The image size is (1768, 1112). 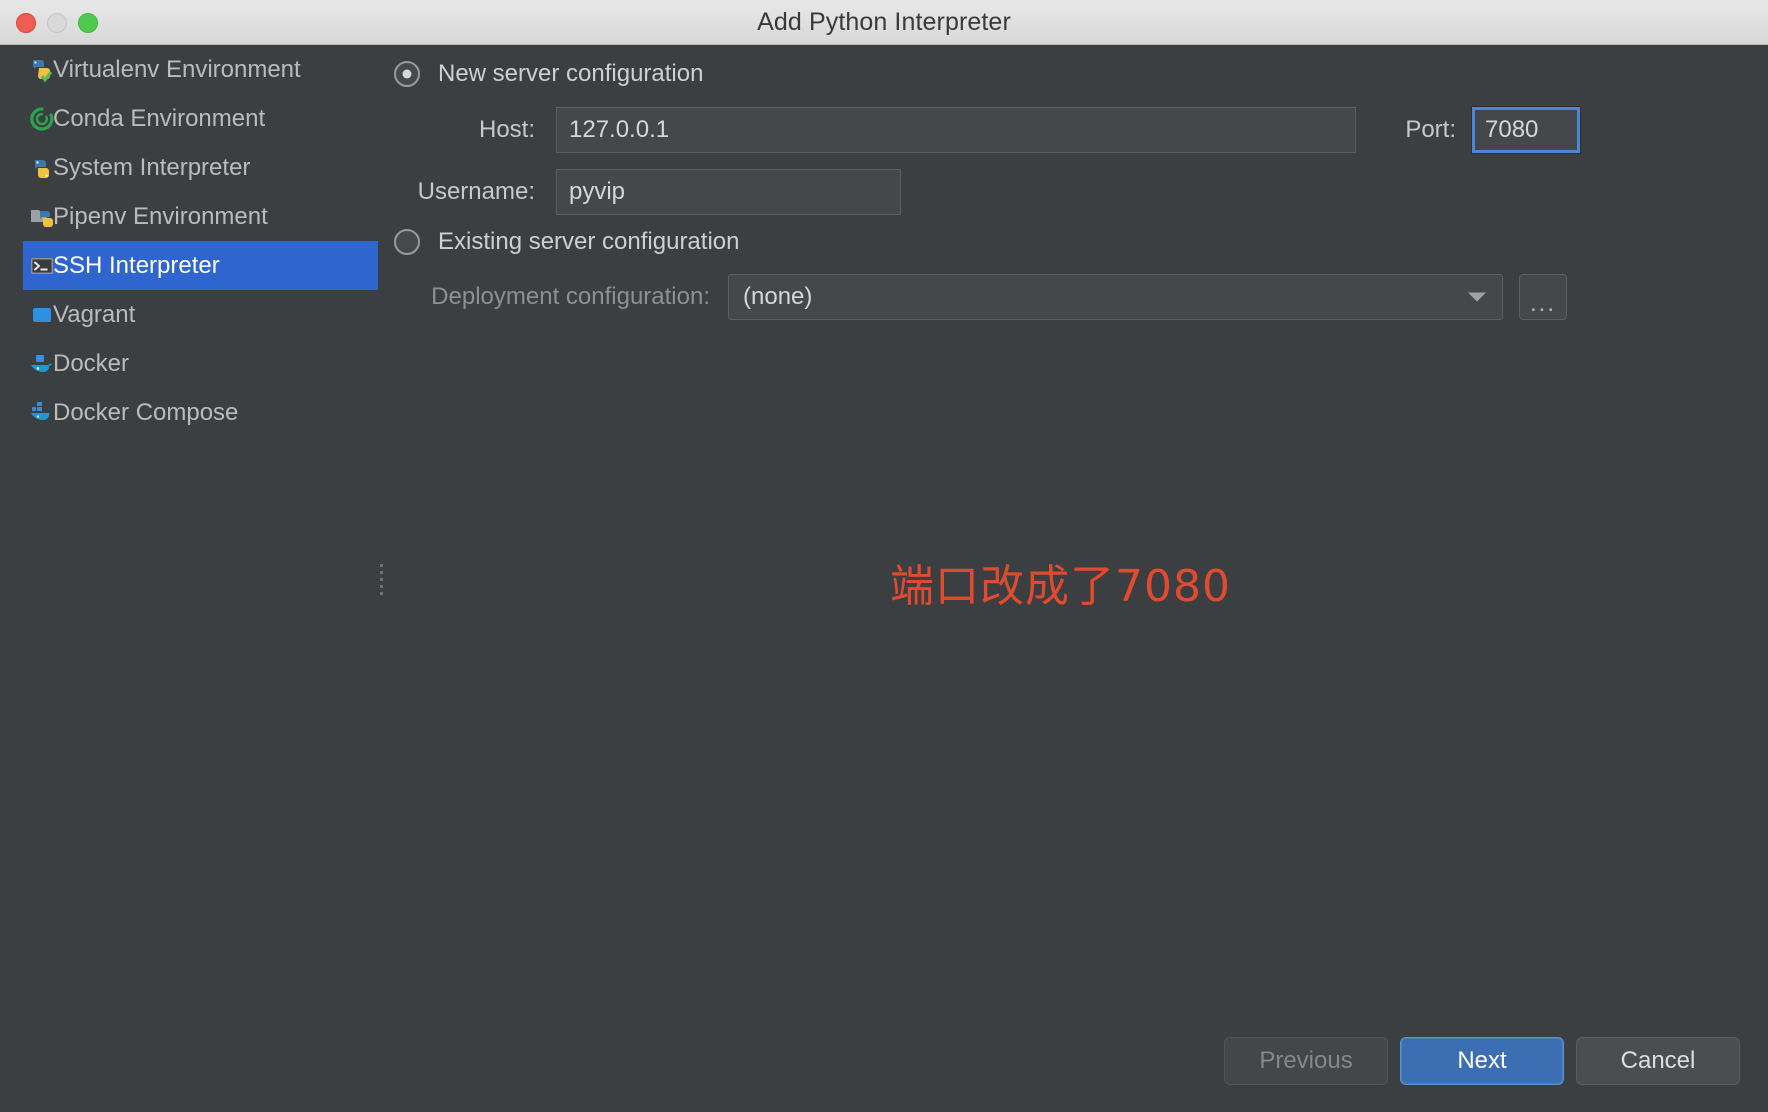 What do you see at coordinates (476, 191) in the screenshot?
I see `username-label: Username:` at bounding box center [476, 191].